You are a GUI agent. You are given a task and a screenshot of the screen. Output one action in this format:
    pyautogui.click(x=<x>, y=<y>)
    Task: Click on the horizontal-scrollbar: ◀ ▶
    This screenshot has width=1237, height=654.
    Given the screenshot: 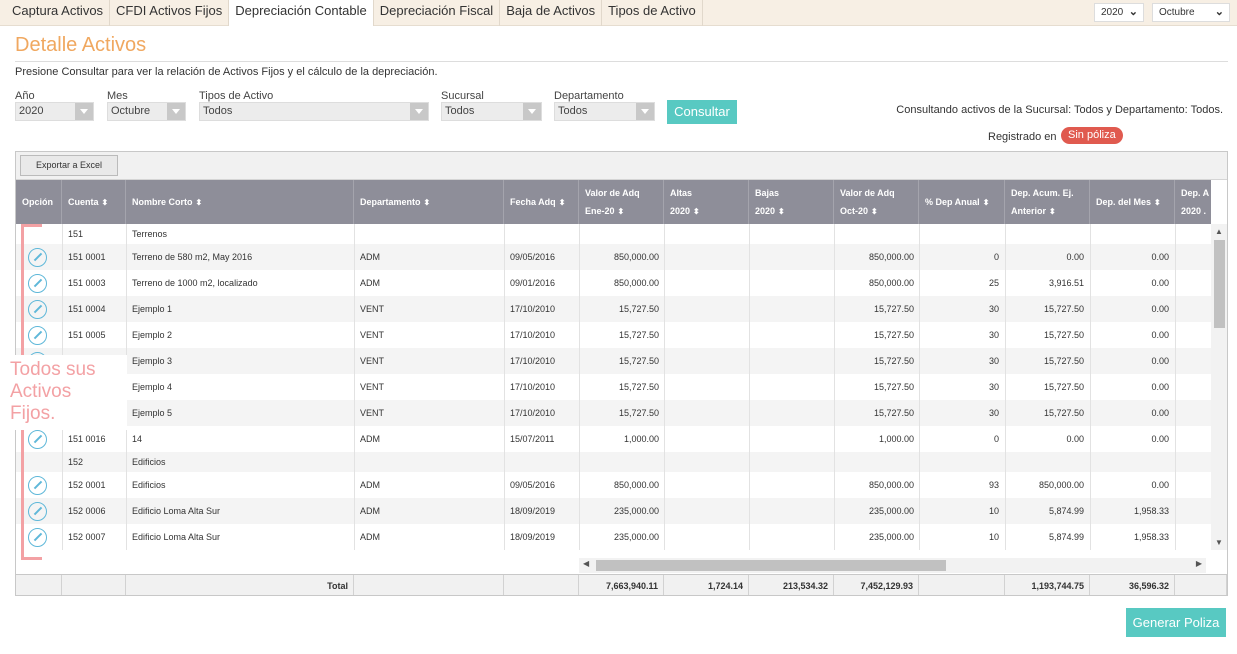 What is the action you would take?
    pyautogui.click(x=892, y=565)
    